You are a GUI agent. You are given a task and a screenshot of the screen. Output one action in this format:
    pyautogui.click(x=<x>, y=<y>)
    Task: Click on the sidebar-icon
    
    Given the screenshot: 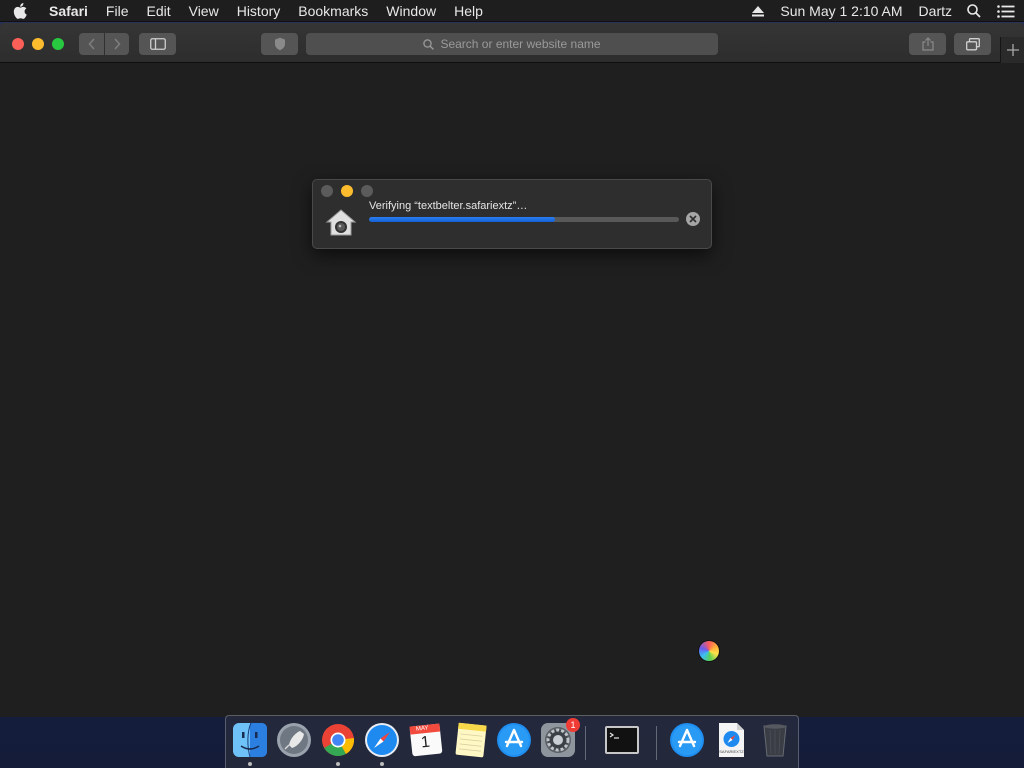 What is the action you would take?
    pyautogui.click(x=157, y=44)
    